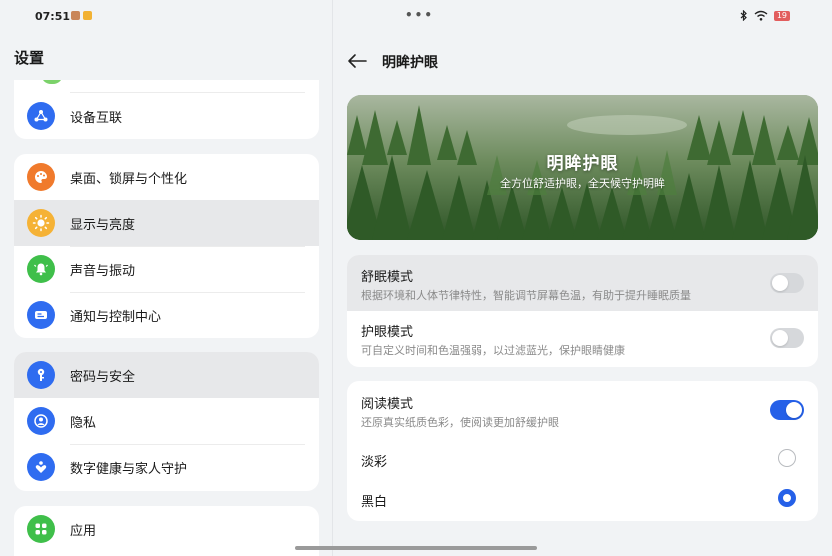 Image resolution: width=832 pixels, height=556 pixels. Describe the element at coordinates (41, 177) in the screenshot. I see `palette-icon` at that location.